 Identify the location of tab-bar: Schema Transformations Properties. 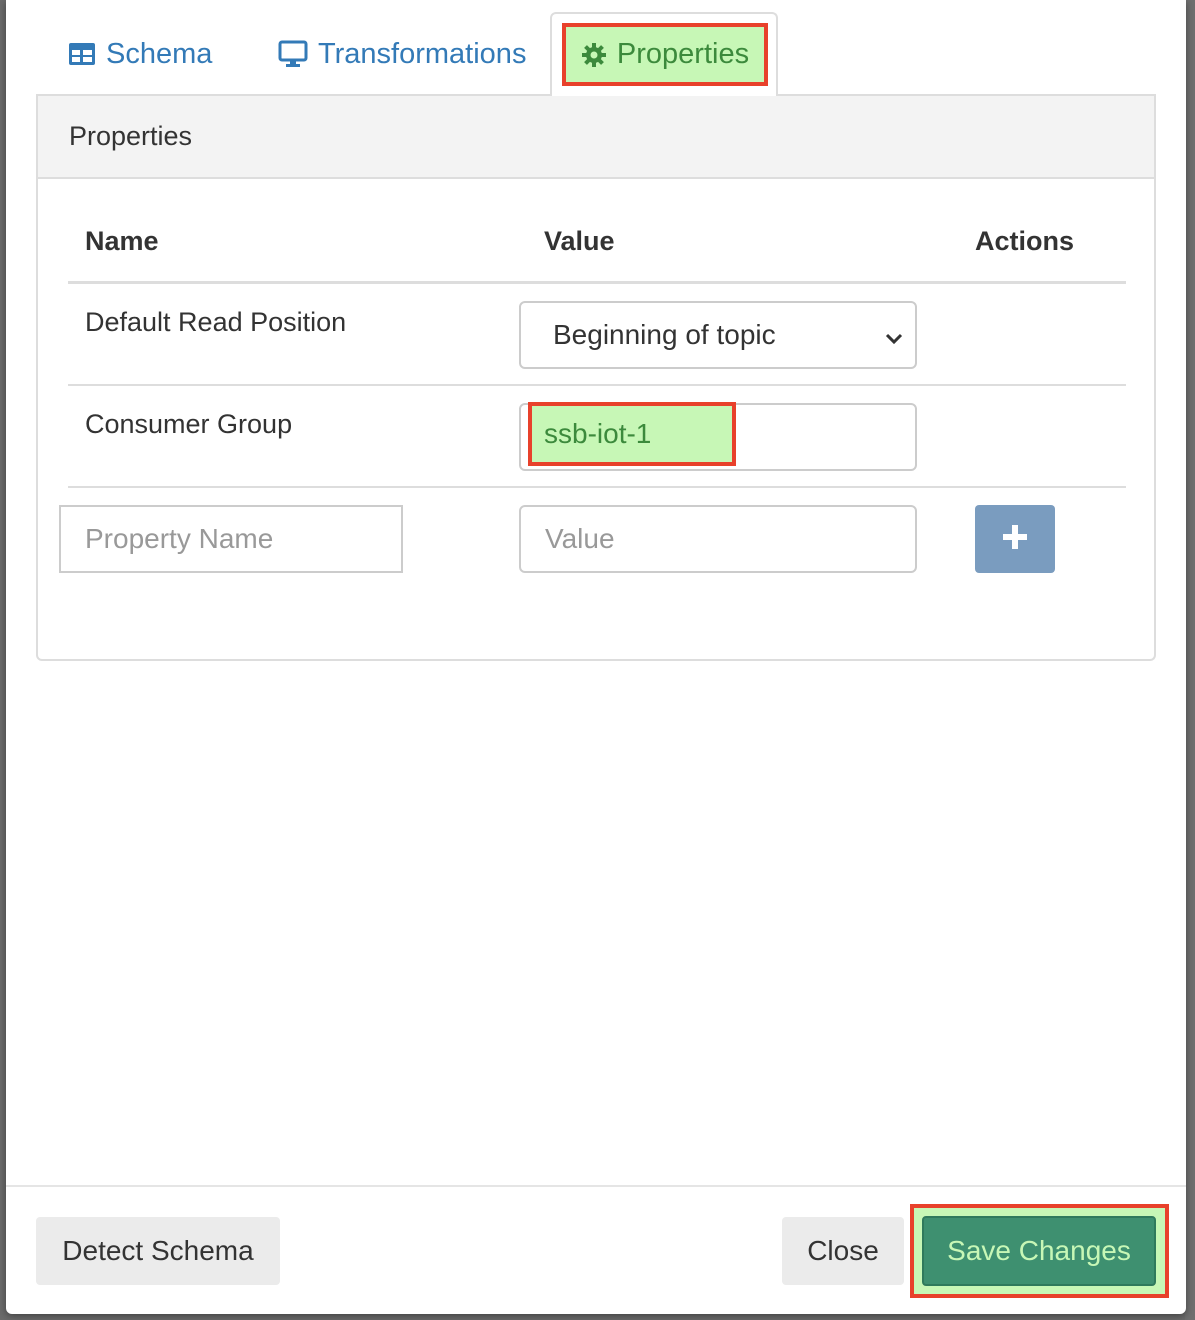
(596, 49).